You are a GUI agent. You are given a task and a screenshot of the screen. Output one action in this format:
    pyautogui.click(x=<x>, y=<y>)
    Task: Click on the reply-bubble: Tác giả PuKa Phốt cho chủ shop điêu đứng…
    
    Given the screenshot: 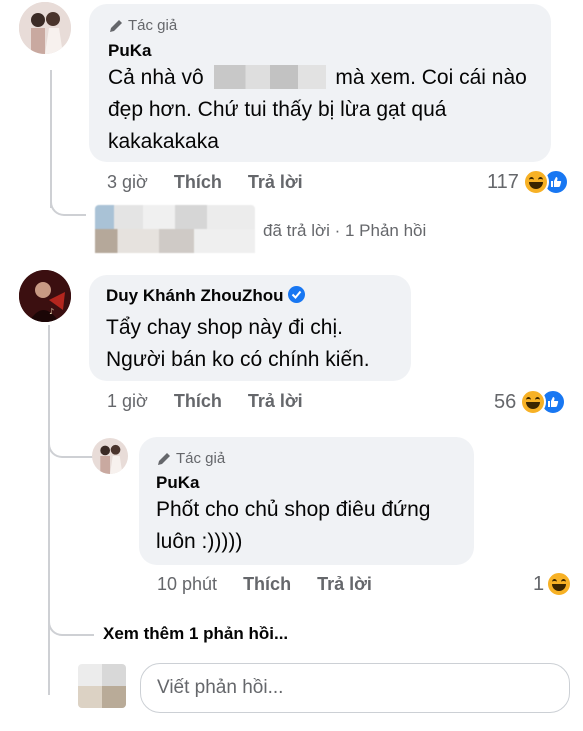 What is the action you would take?
    pyautogui.click(x=306, y=501)
    